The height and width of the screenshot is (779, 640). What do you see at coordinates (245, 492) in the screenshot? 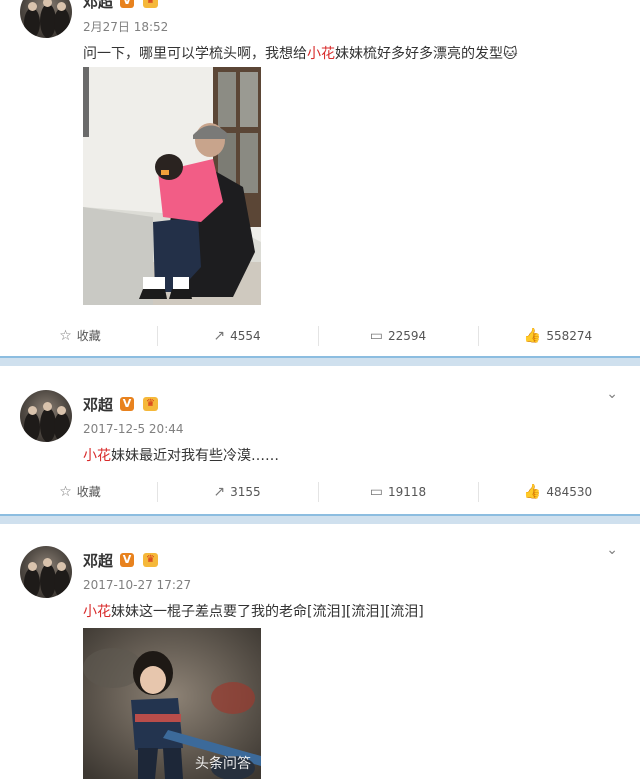
I see `repost-count: 3155` at bounding box center [245, 492].